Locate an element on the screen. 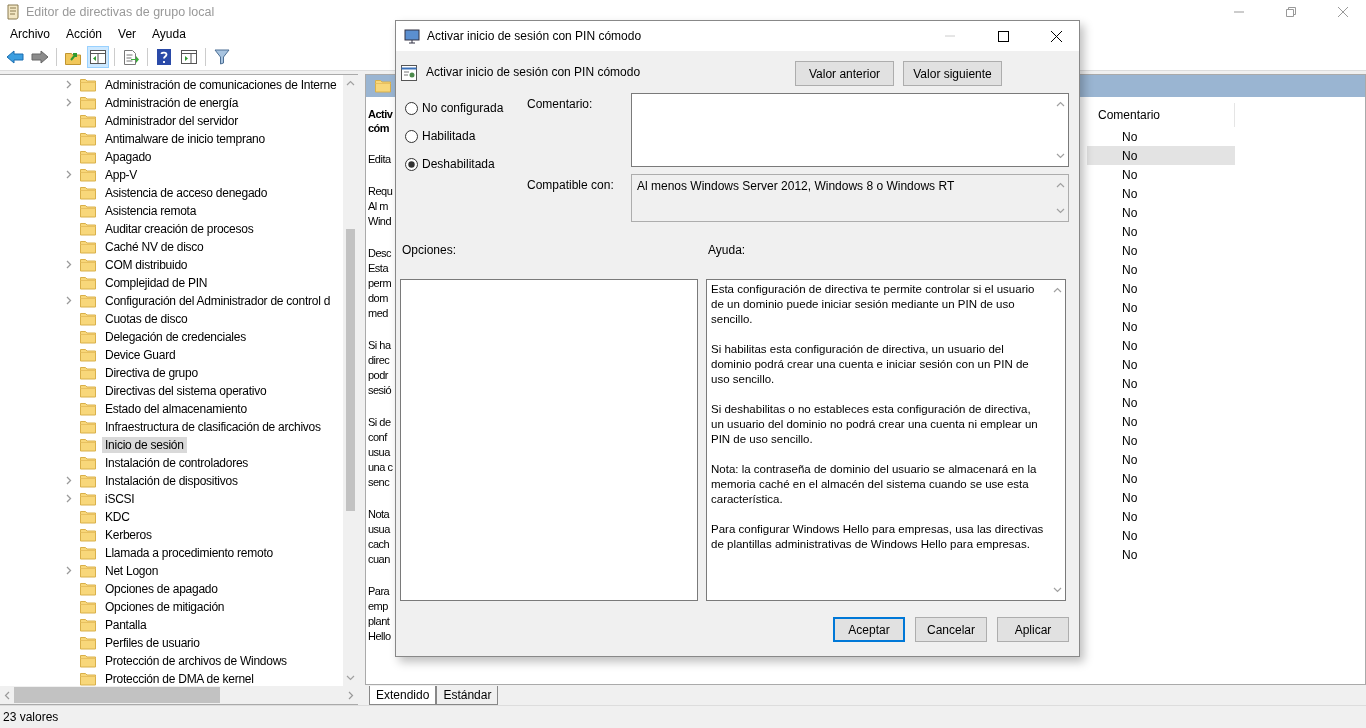 Image resolution: width=1366 pixels, height=728 pixels. tree-item: Perfiles de usuario is located at coordinates (152, 643).